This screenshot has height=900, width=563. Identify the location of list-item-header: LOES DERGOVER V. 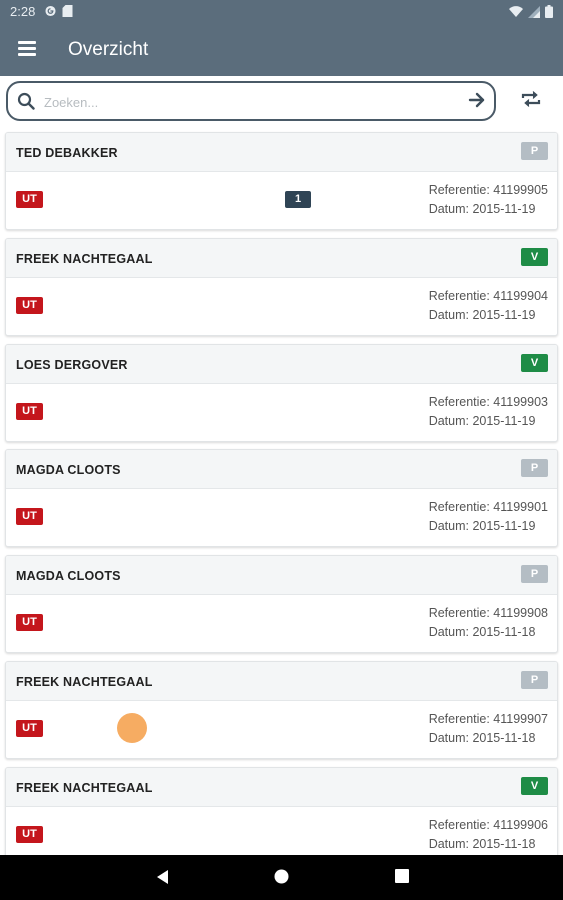
(281, 364).